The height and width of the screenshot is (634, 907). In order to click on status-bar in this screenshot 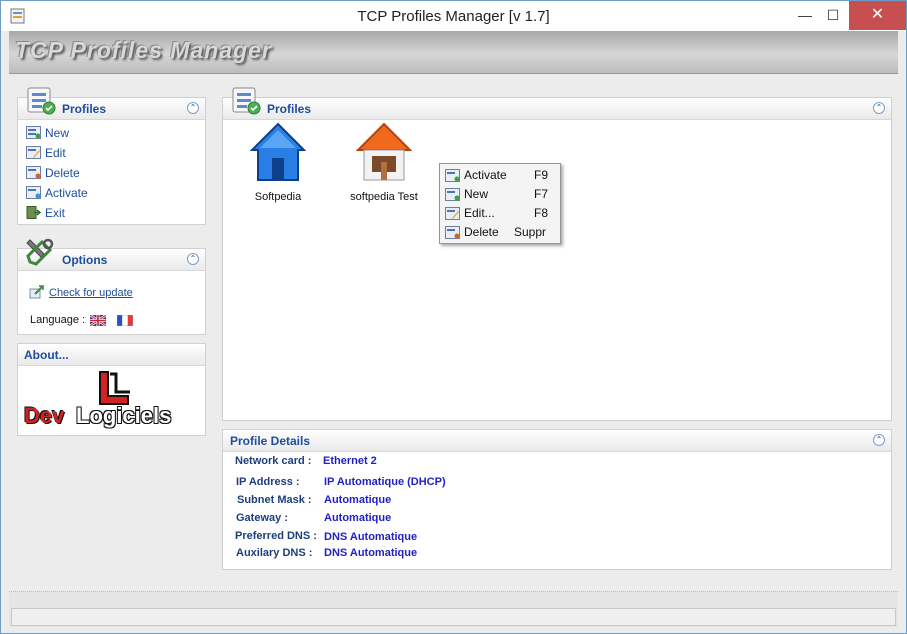, I will do `click(453, 609)`.